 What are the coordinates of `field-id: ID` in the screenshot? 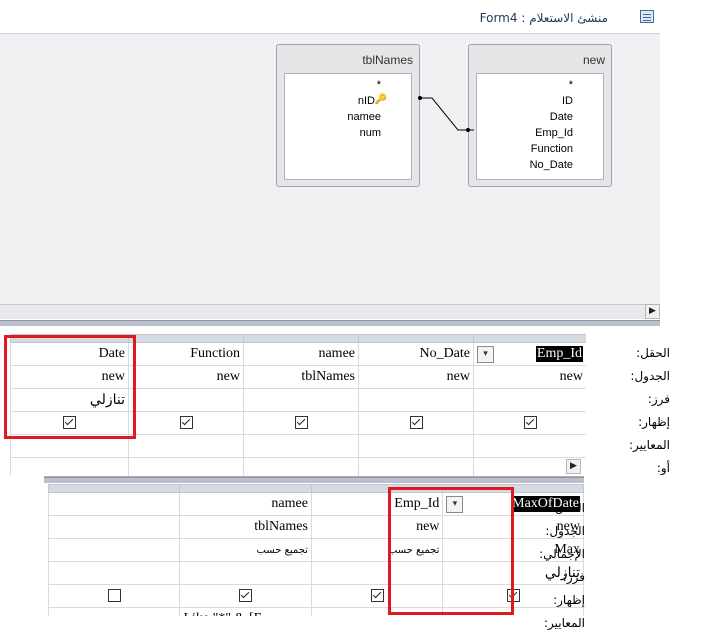 It's located at (567, 101).